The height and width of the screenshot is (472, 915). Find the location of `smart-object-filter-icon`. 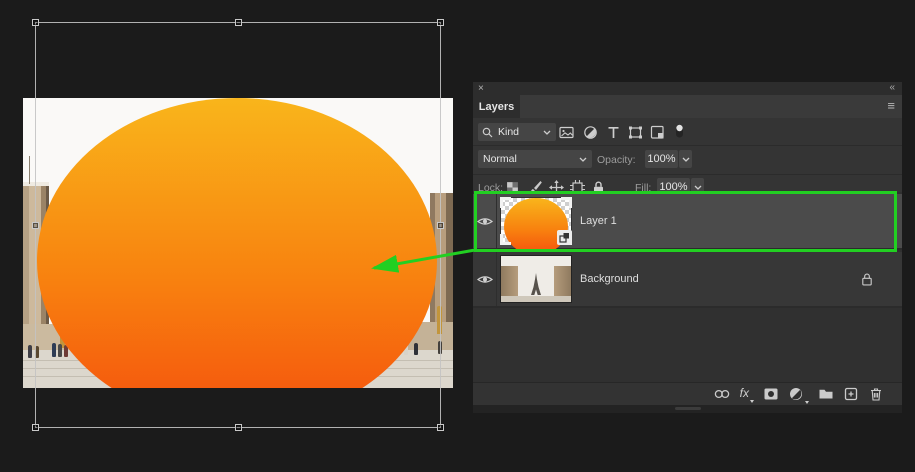

smart-object-filter-icon is located at coordinates (657, 132).